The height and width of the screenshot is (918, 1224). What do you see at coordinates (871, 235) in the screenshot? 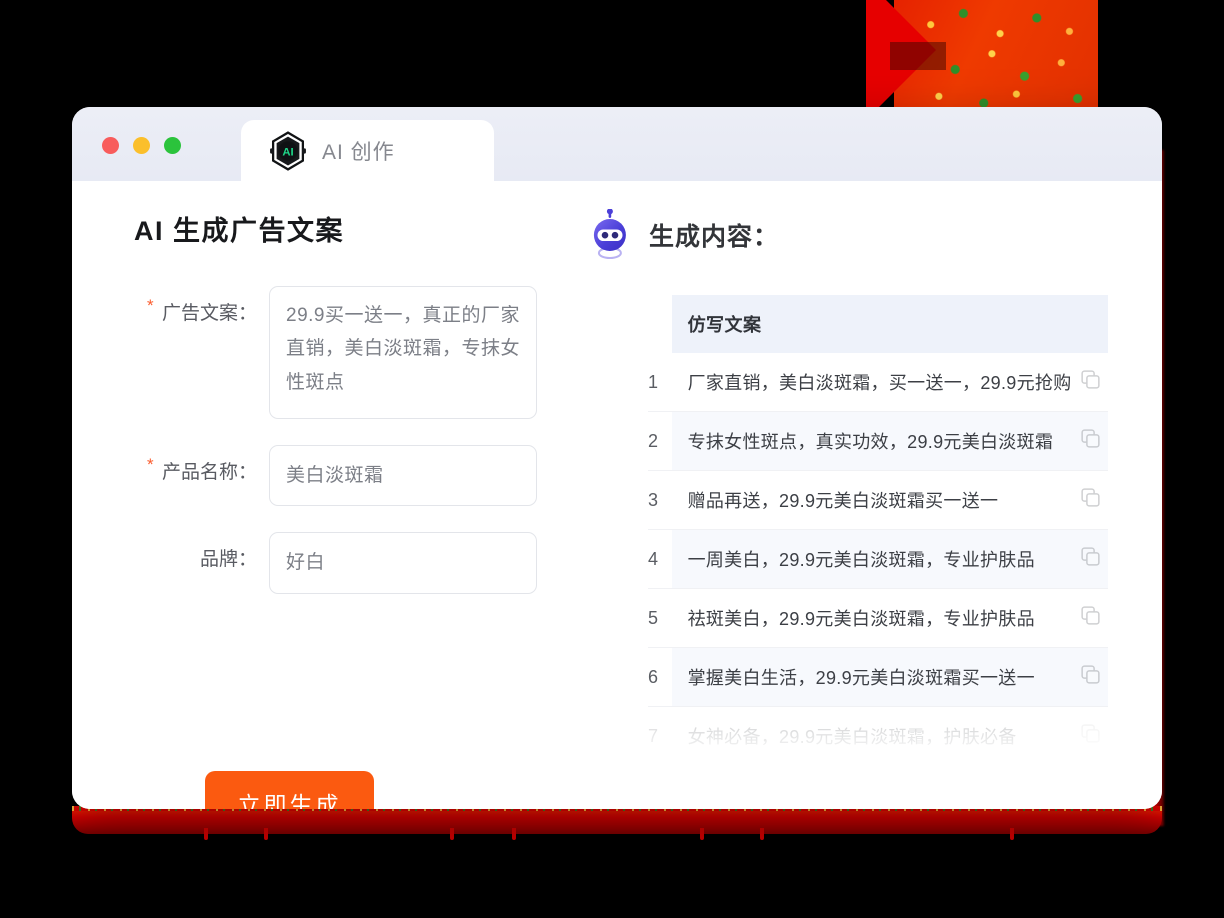
I see `results-header: 生成内容：` at bounding box center [871, 235].